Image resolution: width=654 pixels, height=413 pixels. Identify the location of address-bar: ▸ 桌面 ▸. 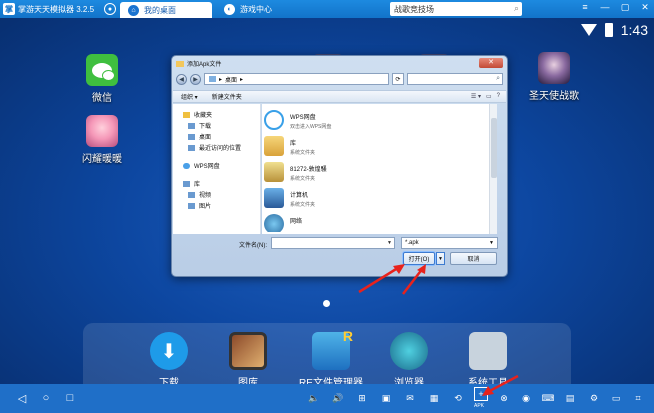
(296, 79).